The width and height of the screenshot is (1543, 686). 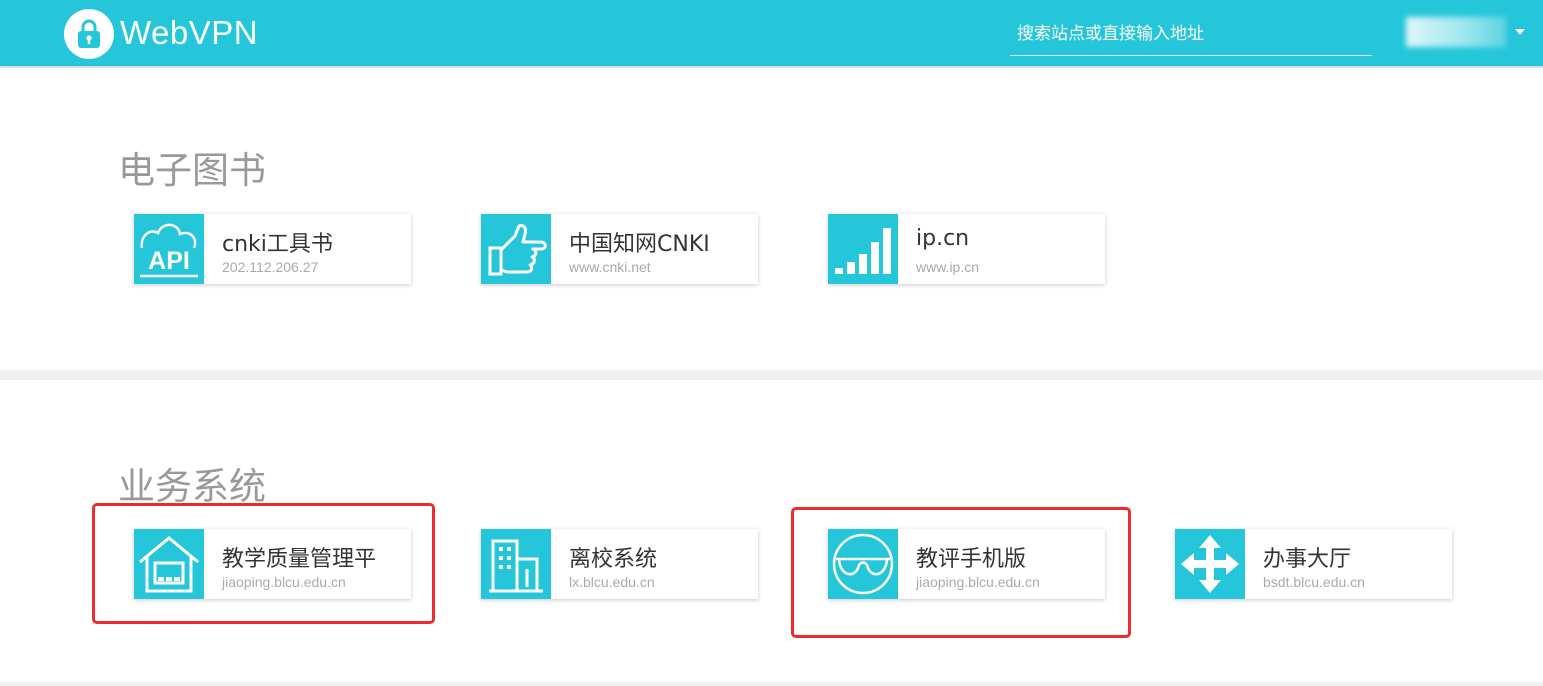 I want to click on site-card-ip: ip.cn www.ip.cn, so click(x=966, y=249).